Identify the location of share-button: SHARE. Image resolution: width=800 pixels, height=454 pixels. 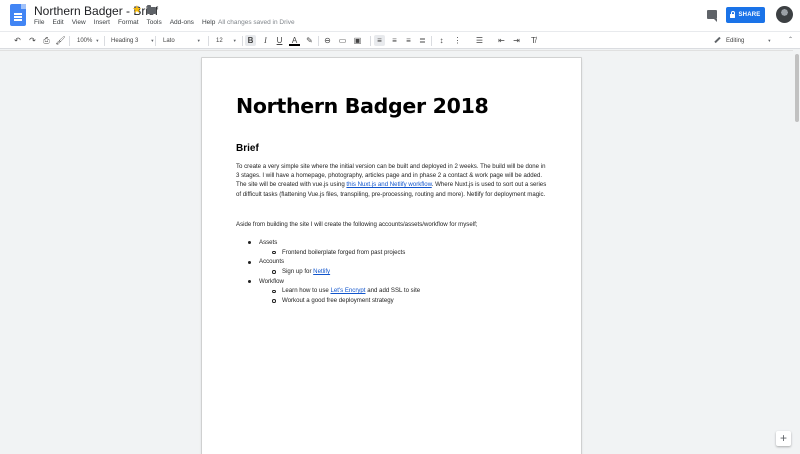
(745, 15).